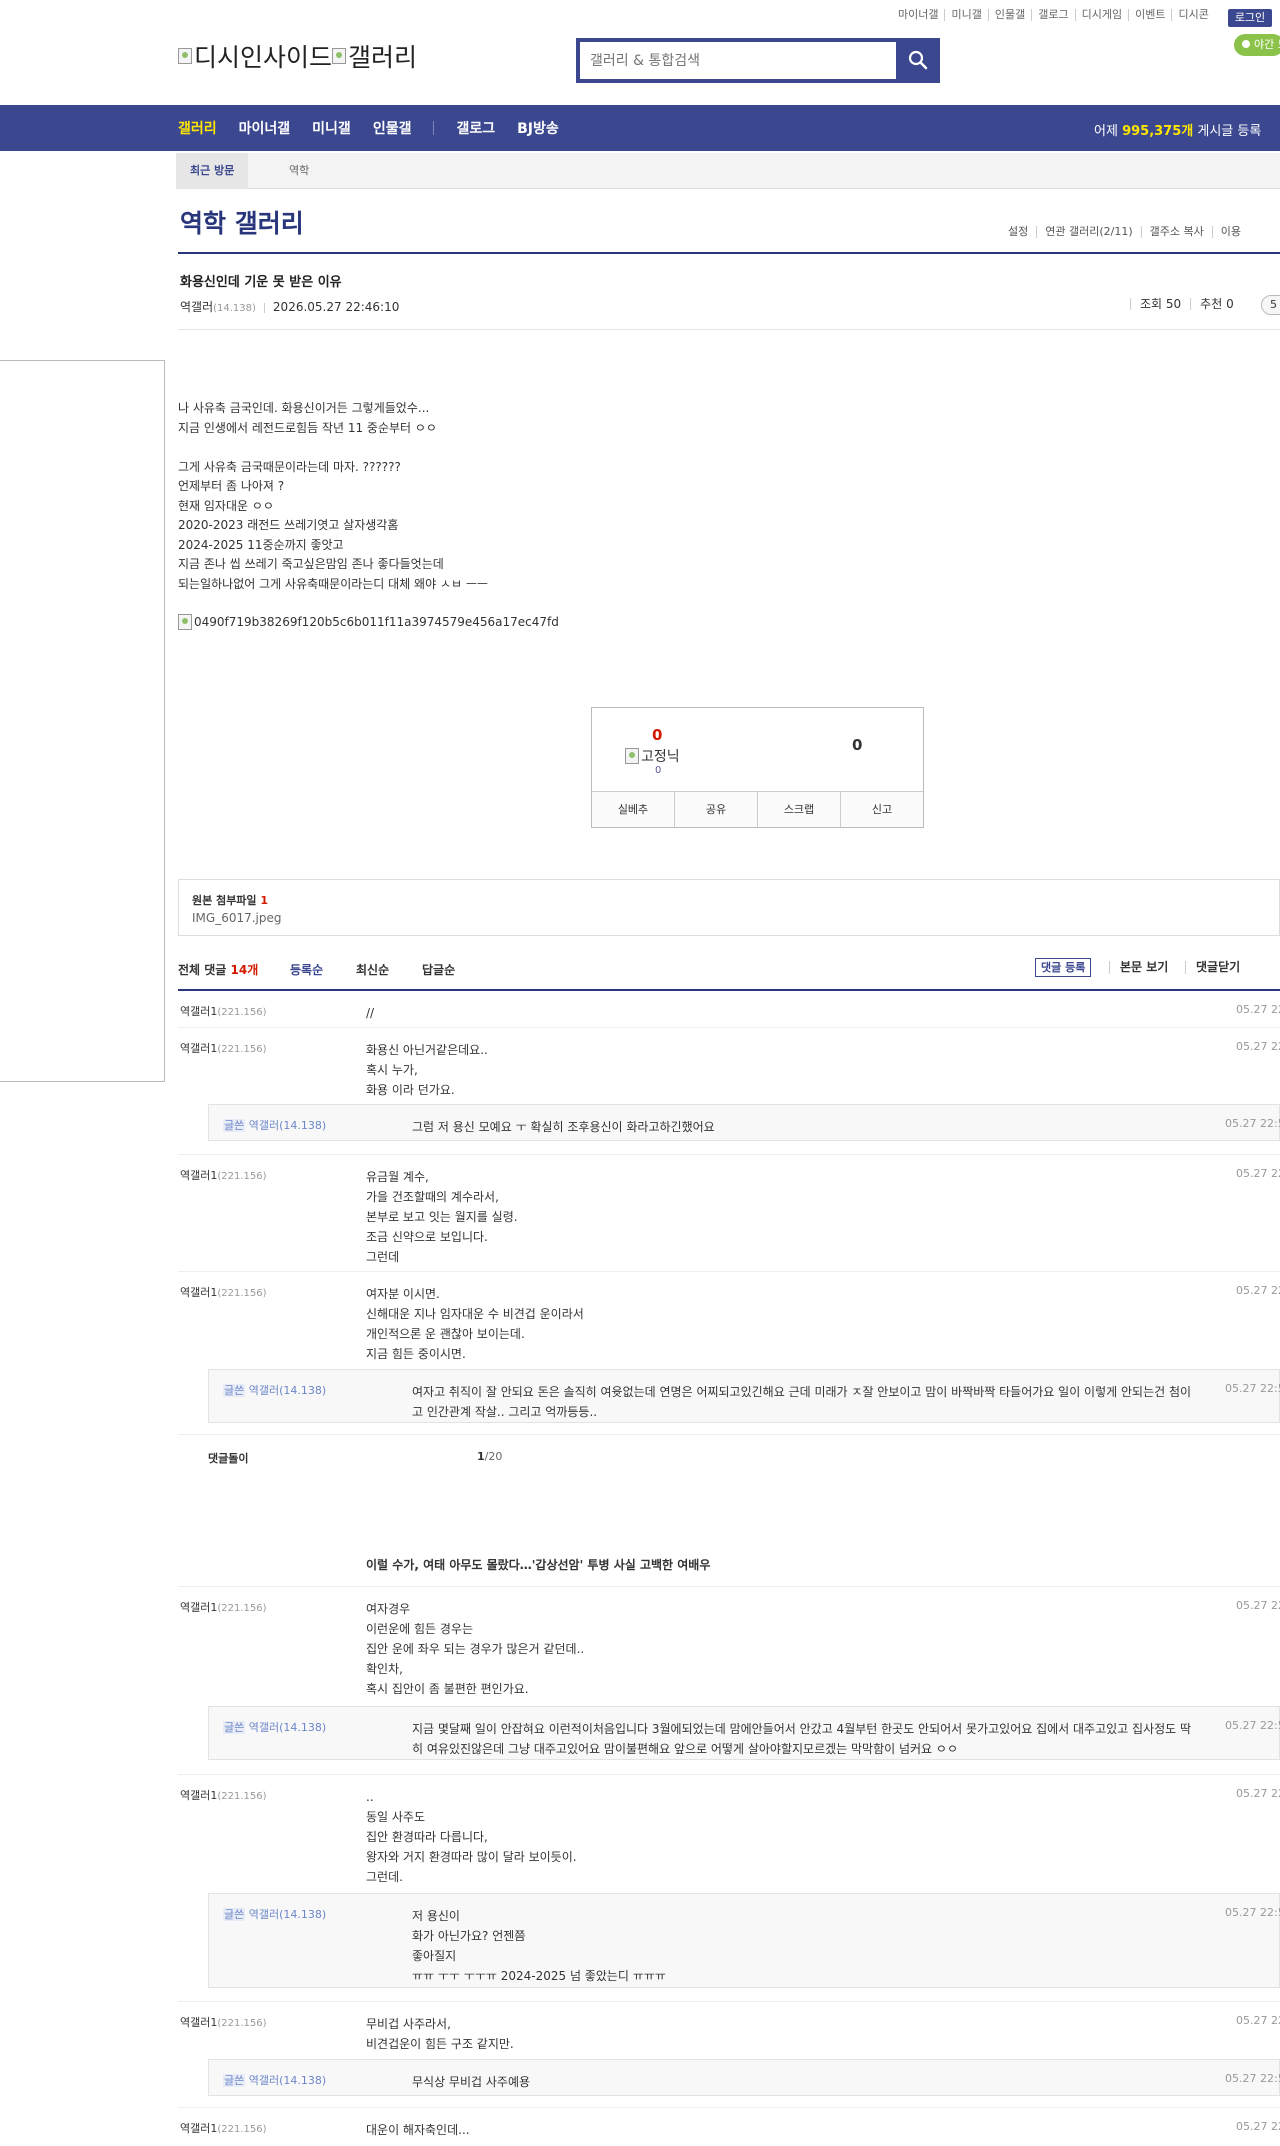 This screenshot has width=1280, height=2146. I want to click on night-mode-toggle: 야간 모드, so click(1257, 45).